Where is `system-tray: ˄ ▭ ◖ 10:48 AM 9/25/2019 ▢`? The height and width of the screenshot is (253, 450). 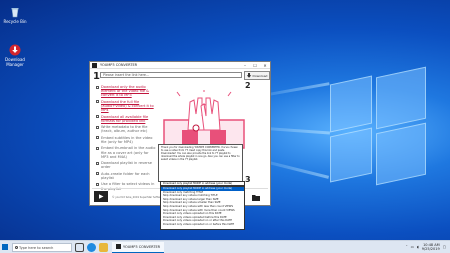
system-tray: ˄ ▭ ◖ 10:48 AM 9/25/2019 ▢ is located at coordinates (428, 247).